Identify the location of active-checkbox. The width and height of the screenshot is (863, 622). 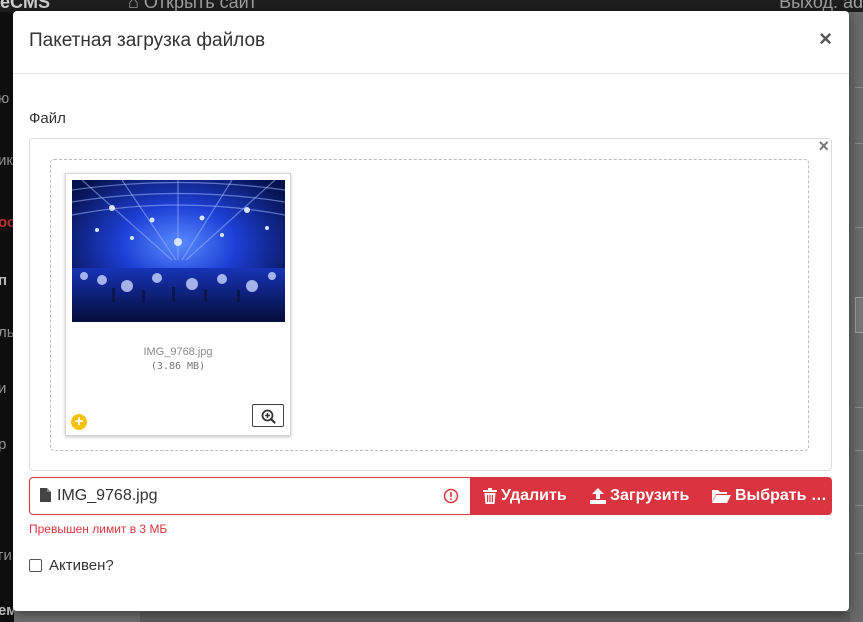
(35, 565).